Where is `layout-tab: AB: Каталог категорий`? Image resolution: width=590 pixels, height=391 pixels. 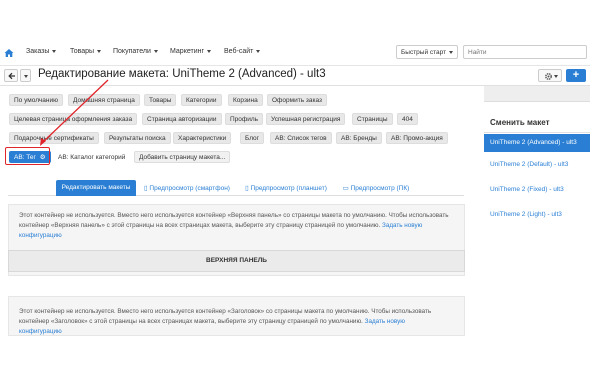 layout-tab: AB: Каталог категорий is located at coordinates (92, 157).